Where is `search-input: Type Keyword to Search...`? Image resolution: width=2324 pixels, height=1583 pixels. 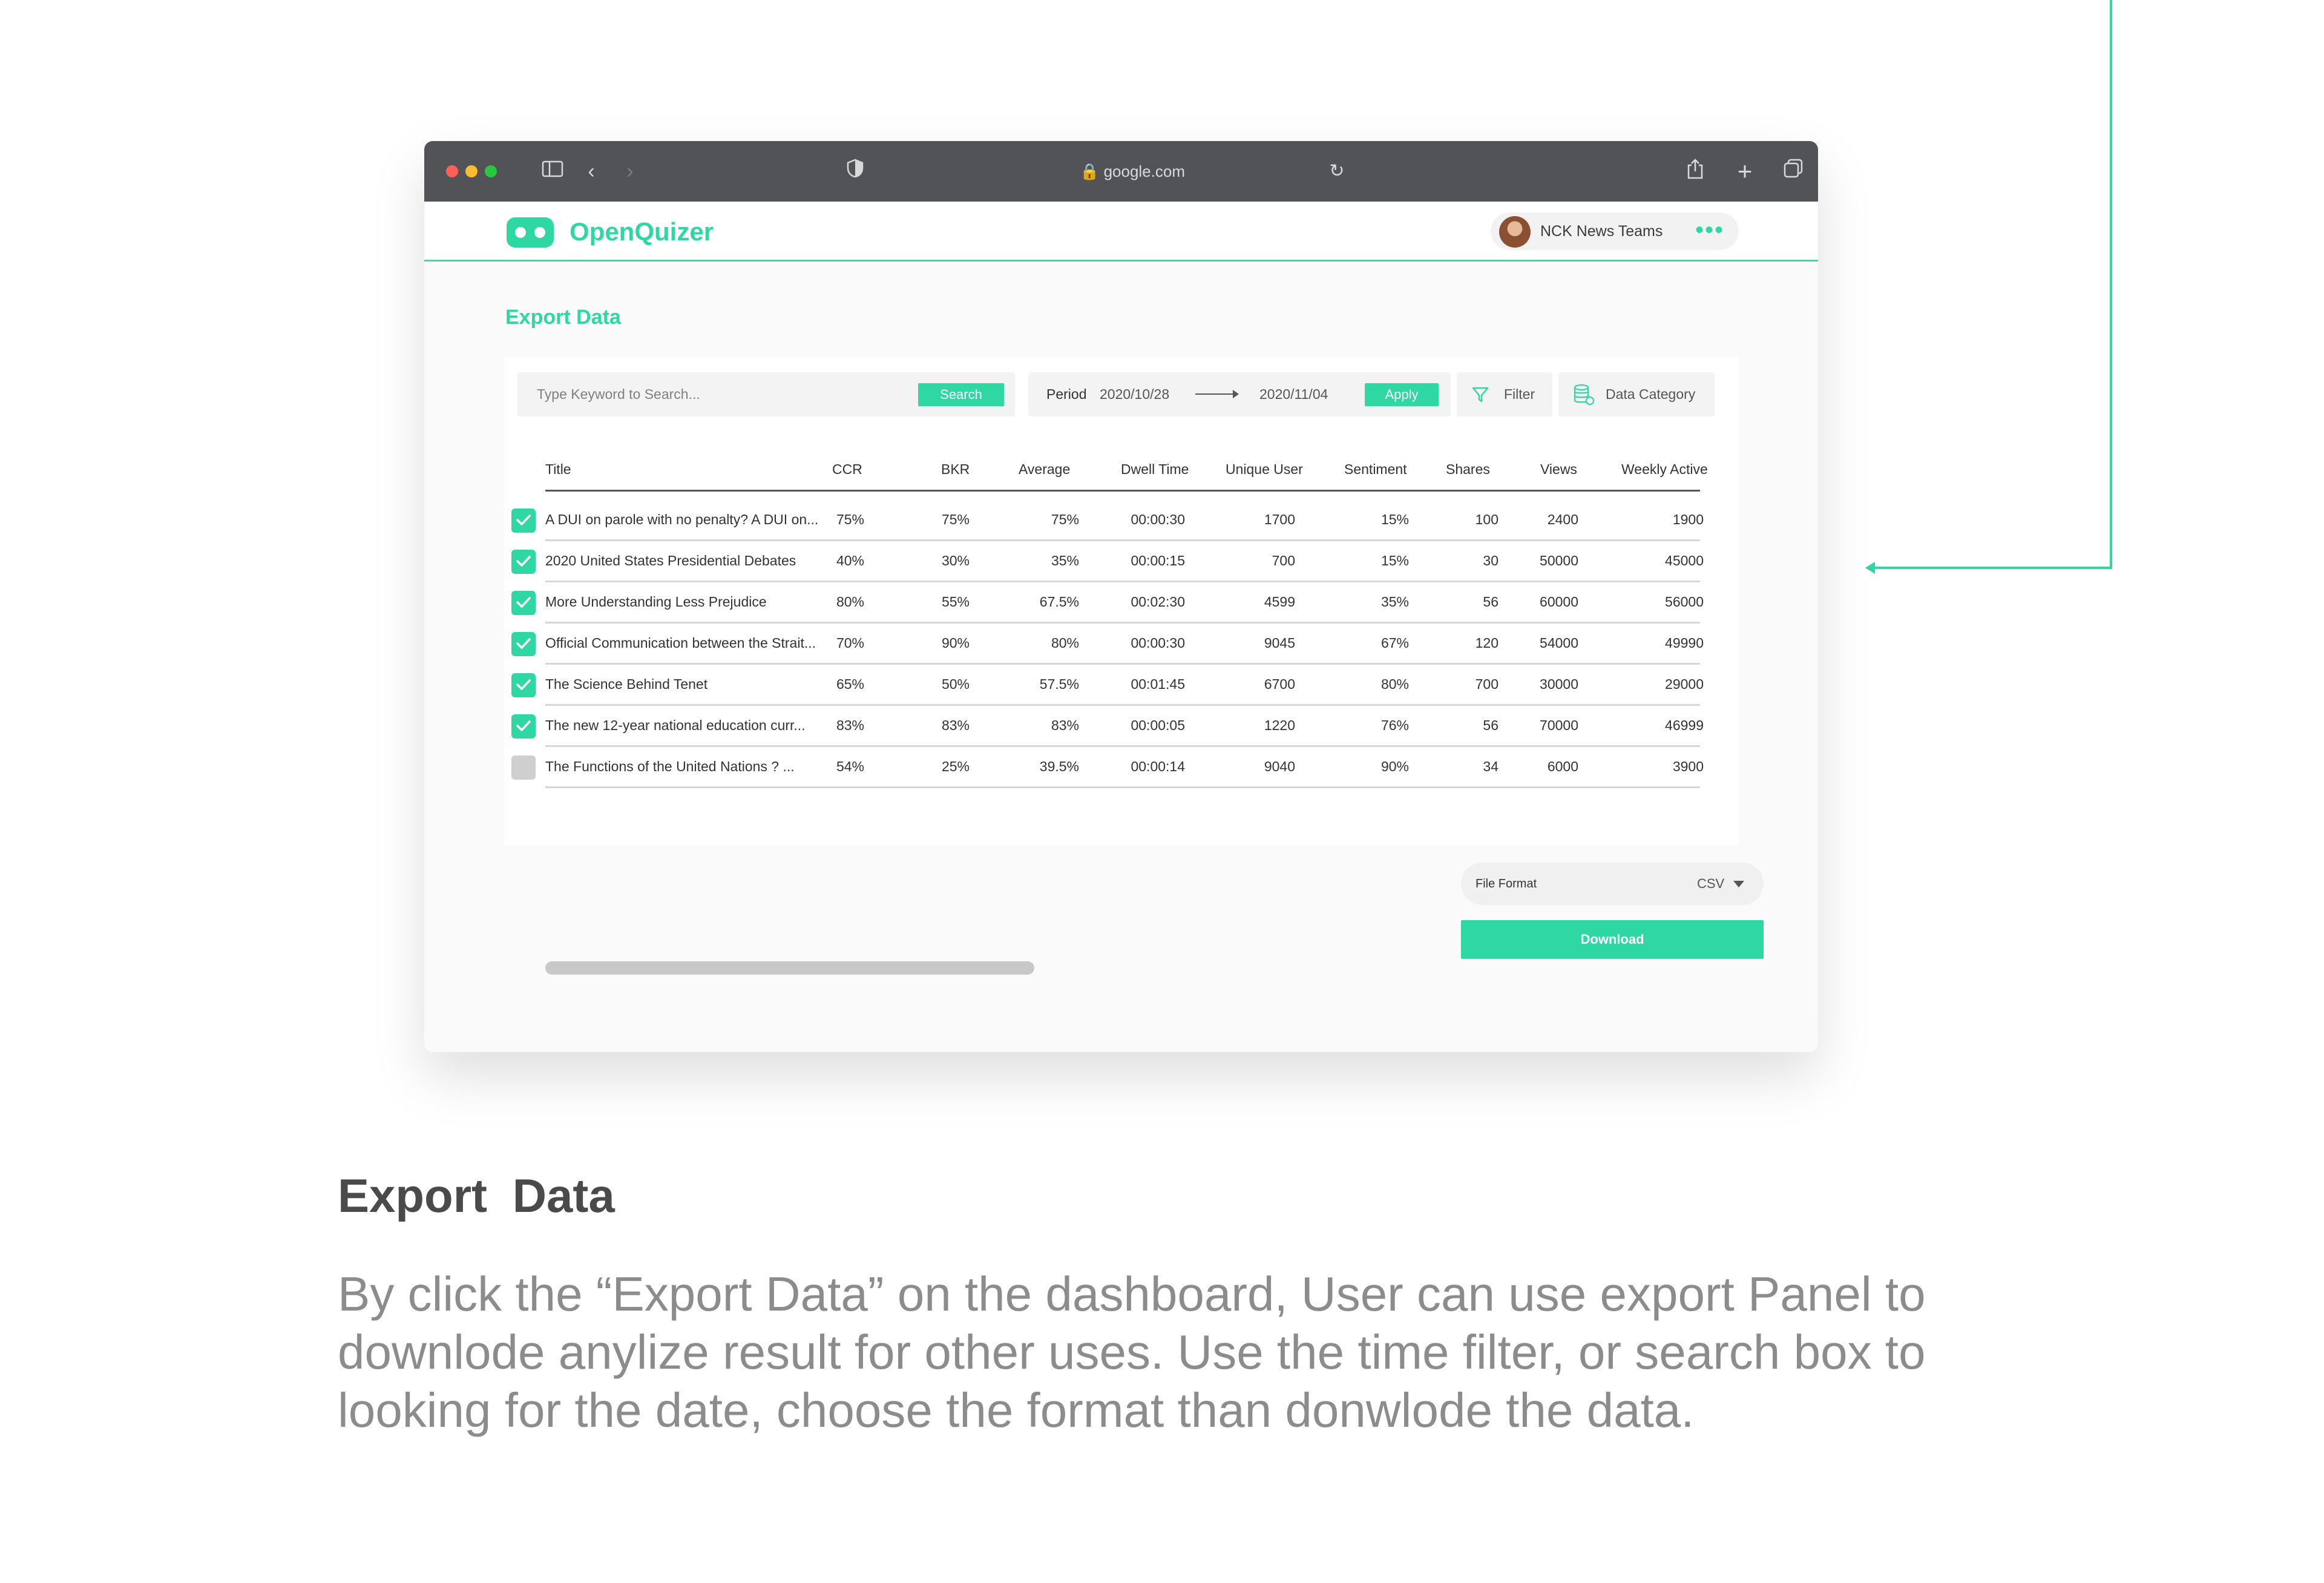 search-input: Type Keyword to Search... is located at coordinates (618, 394).